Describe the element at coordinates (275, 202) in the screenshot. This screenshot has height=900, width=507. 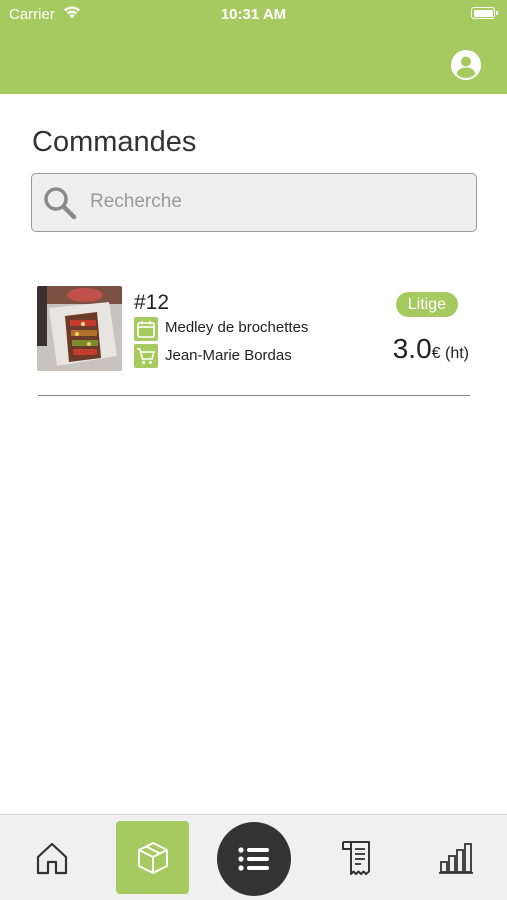
I see `search-input` at that location.